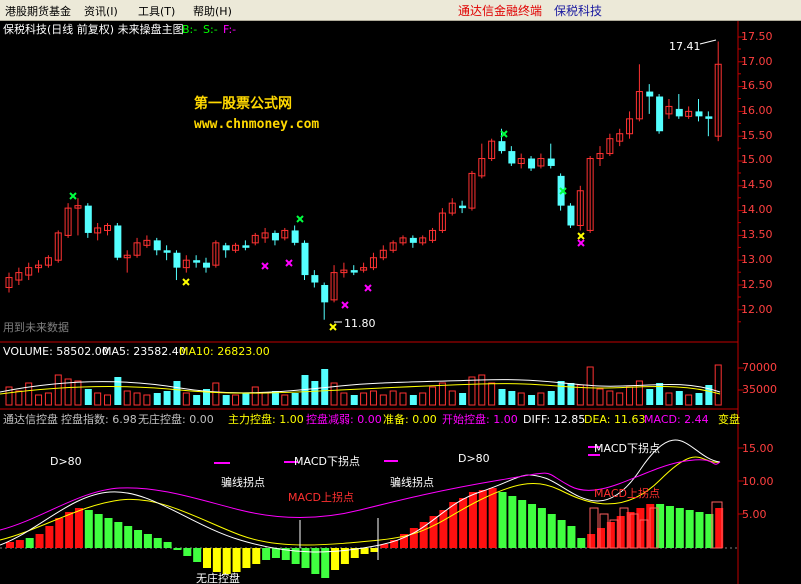  I want to click on price-tick: 13.00, so click(757, 259).